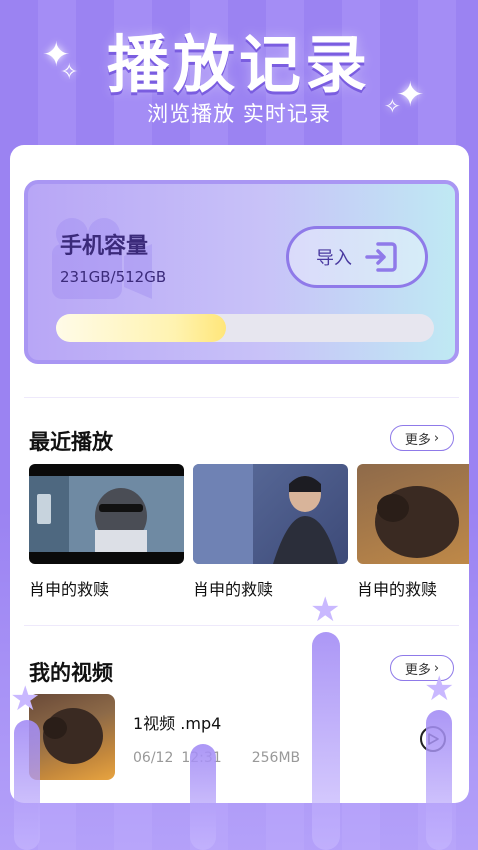 The image size is (478, 850). What do you see at coordinates (238, 64) in the screenshot?
I see `page-title: 播放记录` at bounding box center [238, 64].